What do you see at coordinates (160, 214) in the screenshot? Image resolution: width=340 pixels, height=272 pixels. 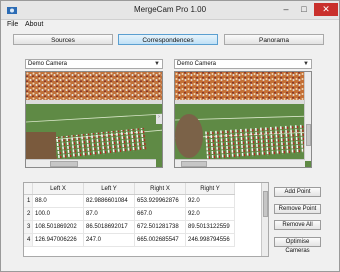 I see `cell-right-x: 667.0` at bounding box center [160, 214].